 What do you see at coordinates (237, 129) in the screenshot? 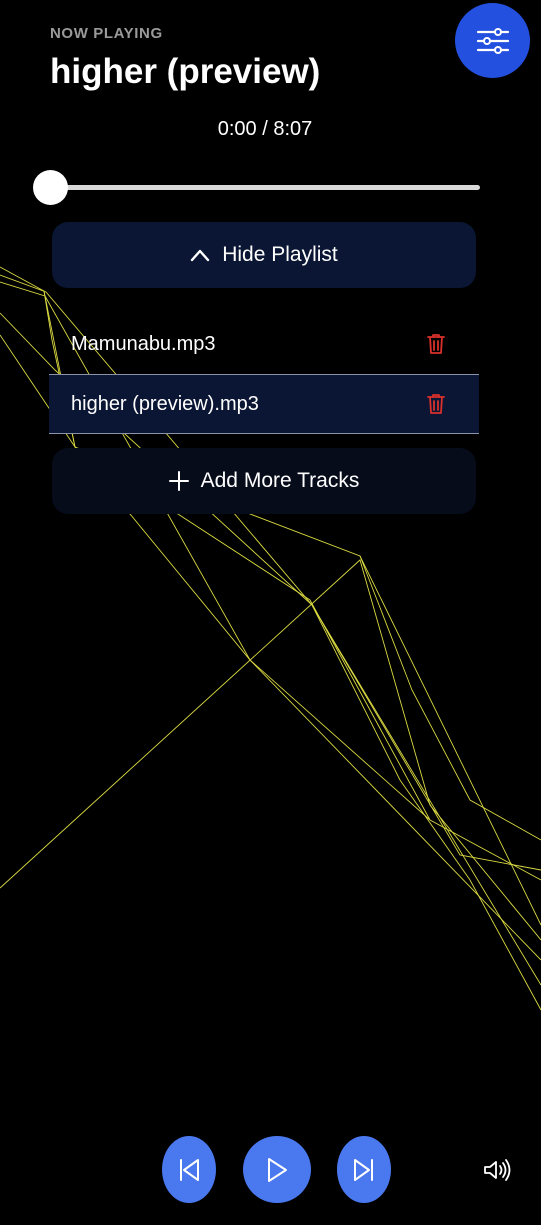
I see `current-time: 0:00` at bounding box center [237, 129].